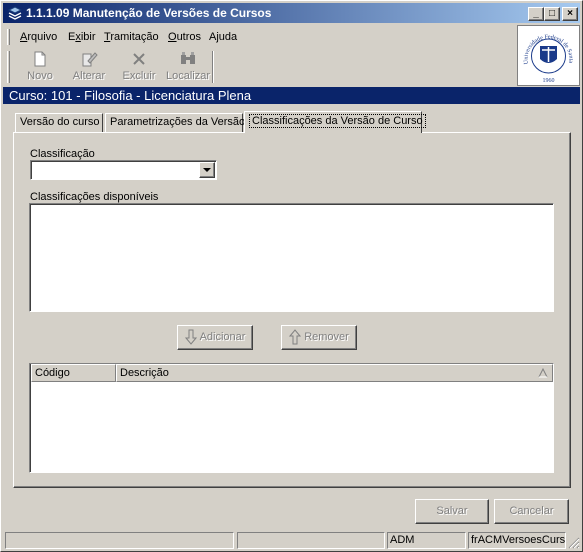  I want to click on tab-versao-do-curso: Versão do curso, so click(59, 122).